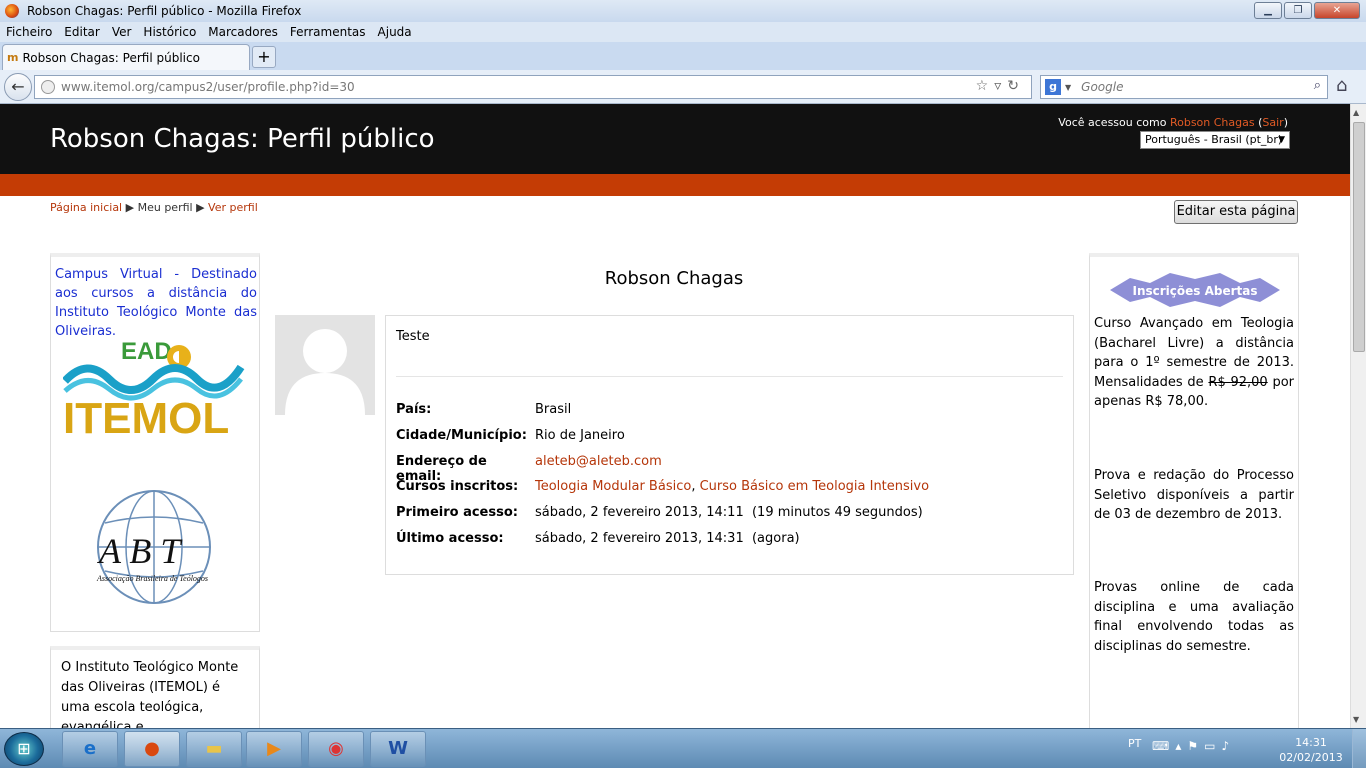 This screenshot has width=1366, height=768. I want to click on search-placeholder: Google, so click(1102, 87).